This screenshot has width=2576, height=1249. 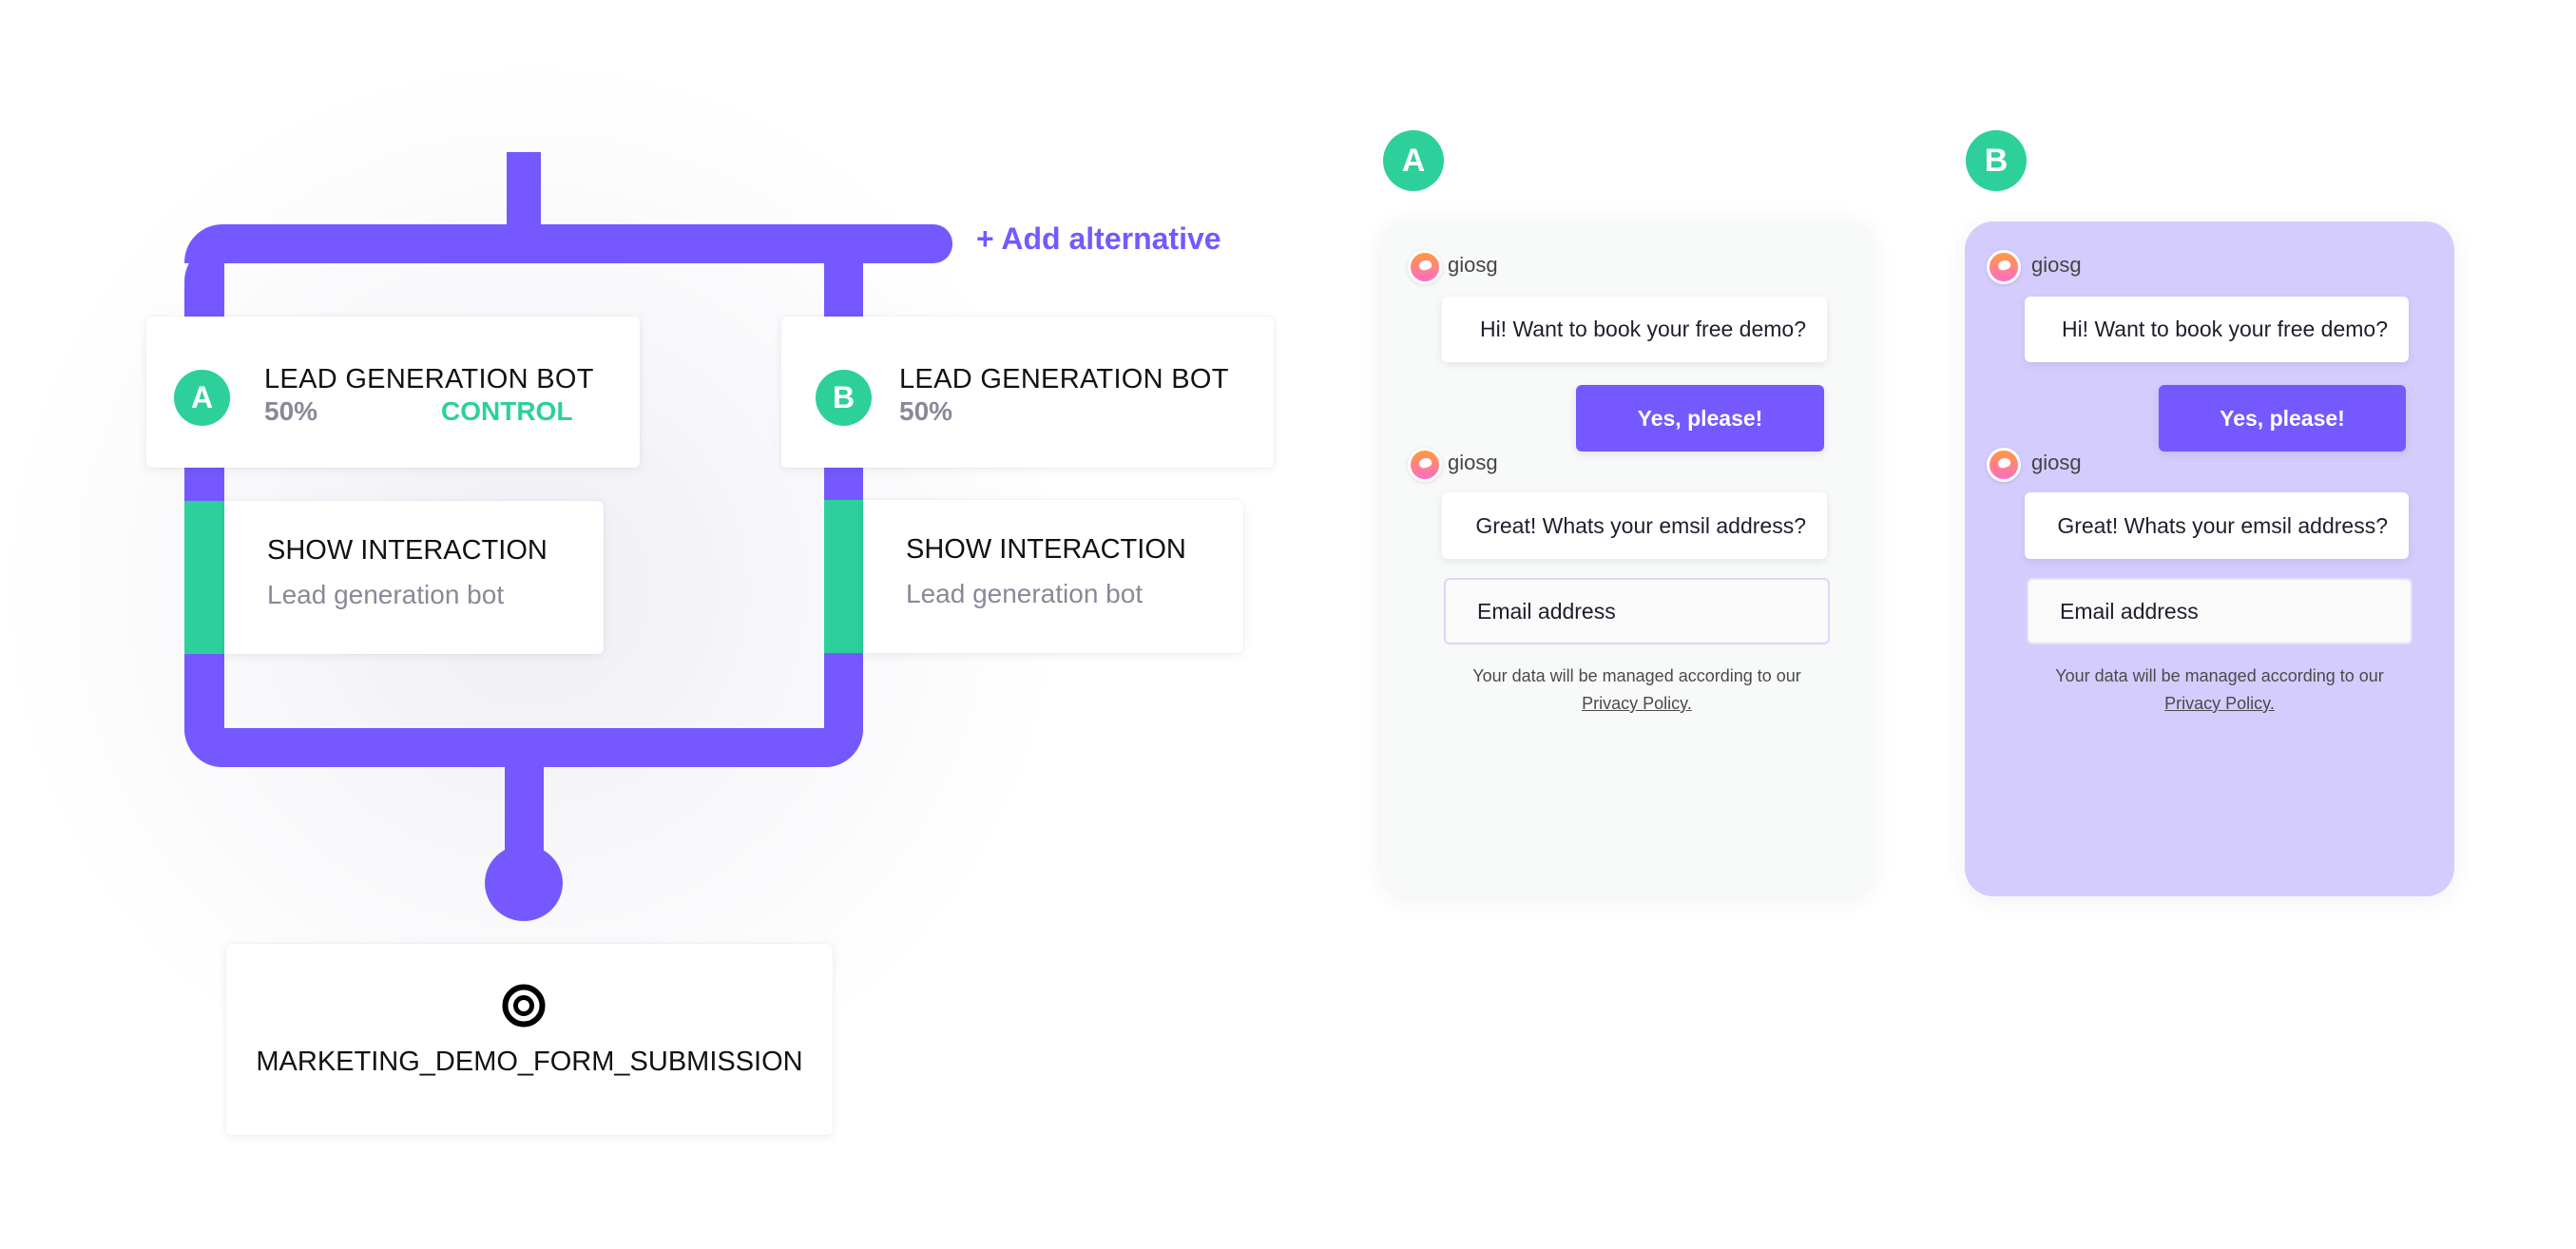 What do you see at coordinates (1413, 160) in the screenshot?
I see `preview-a-badge: A` at bounding box center [1413, 160].